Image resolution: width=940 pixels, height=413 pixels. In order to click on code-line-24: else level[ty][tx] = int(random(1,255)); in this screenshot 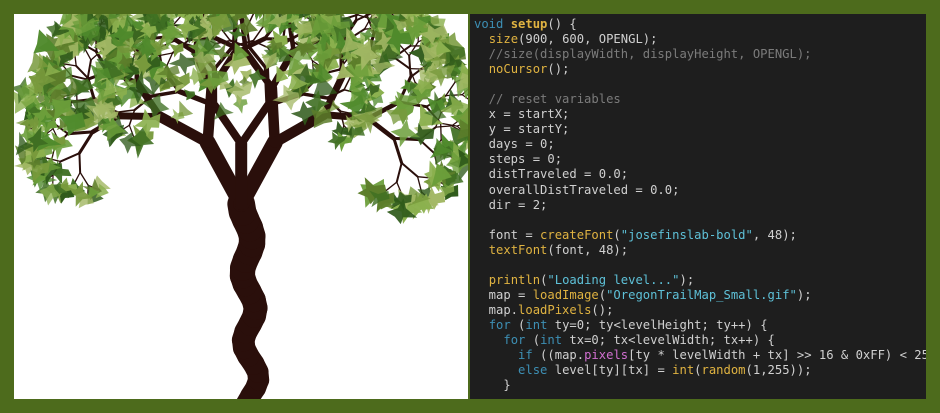, I will do `click(665, 370)`.